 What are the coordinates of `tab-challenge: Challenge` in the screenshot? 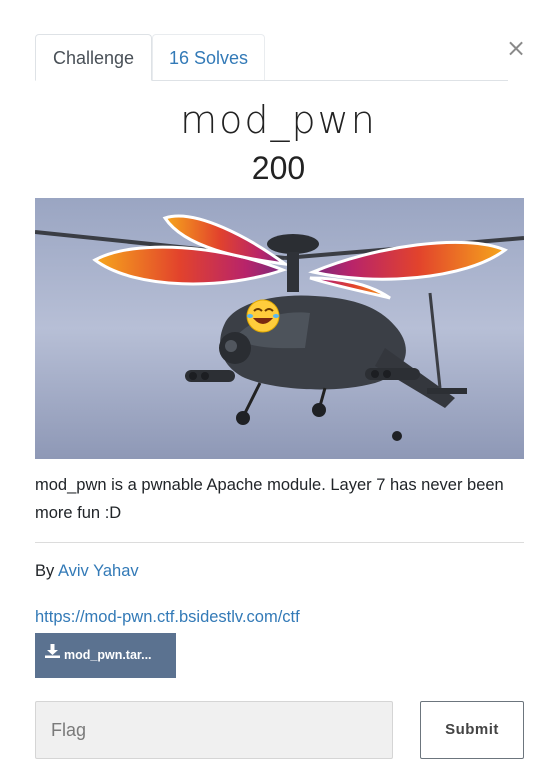 It's located at (93, 57).